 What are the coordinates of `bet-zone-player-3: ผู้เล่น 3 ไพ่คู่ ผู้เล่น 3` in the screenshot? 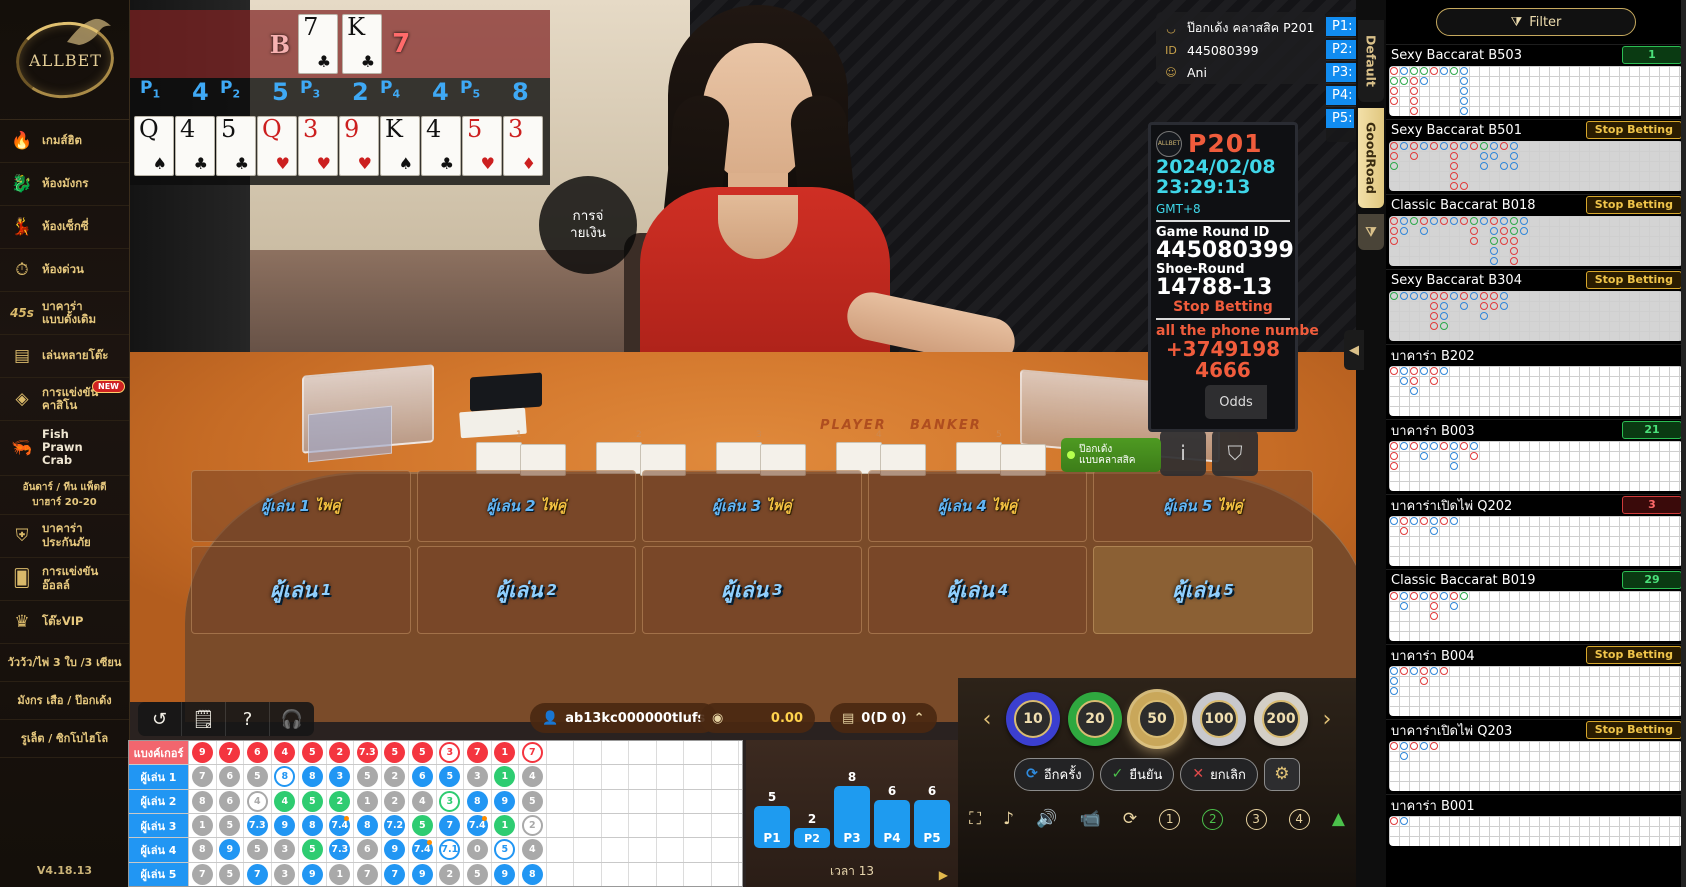 It's located at (752, 554).